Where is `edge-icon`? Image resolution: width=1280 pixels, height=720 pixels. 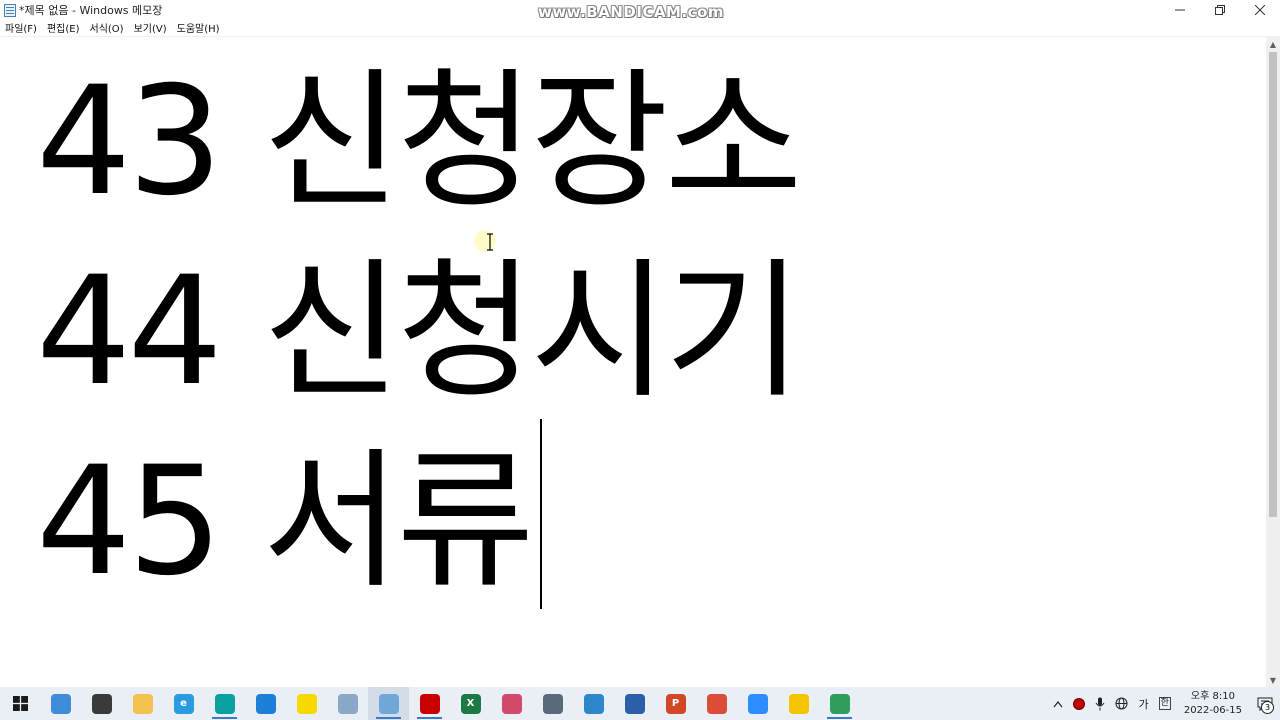
edge-icon is located at coordinates (265, 703).